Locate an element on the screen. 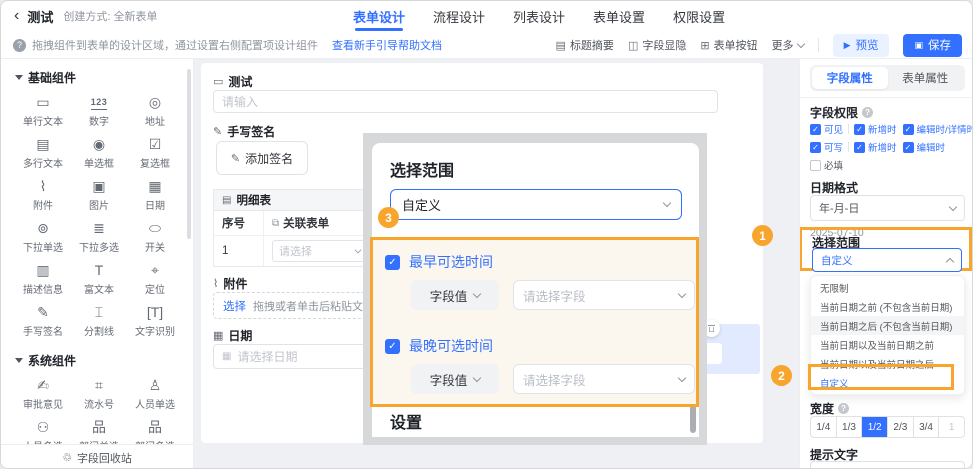 This screenshot has height=469, width=973. modal-range-select: 自定义 is located at coordinates (536, 204).